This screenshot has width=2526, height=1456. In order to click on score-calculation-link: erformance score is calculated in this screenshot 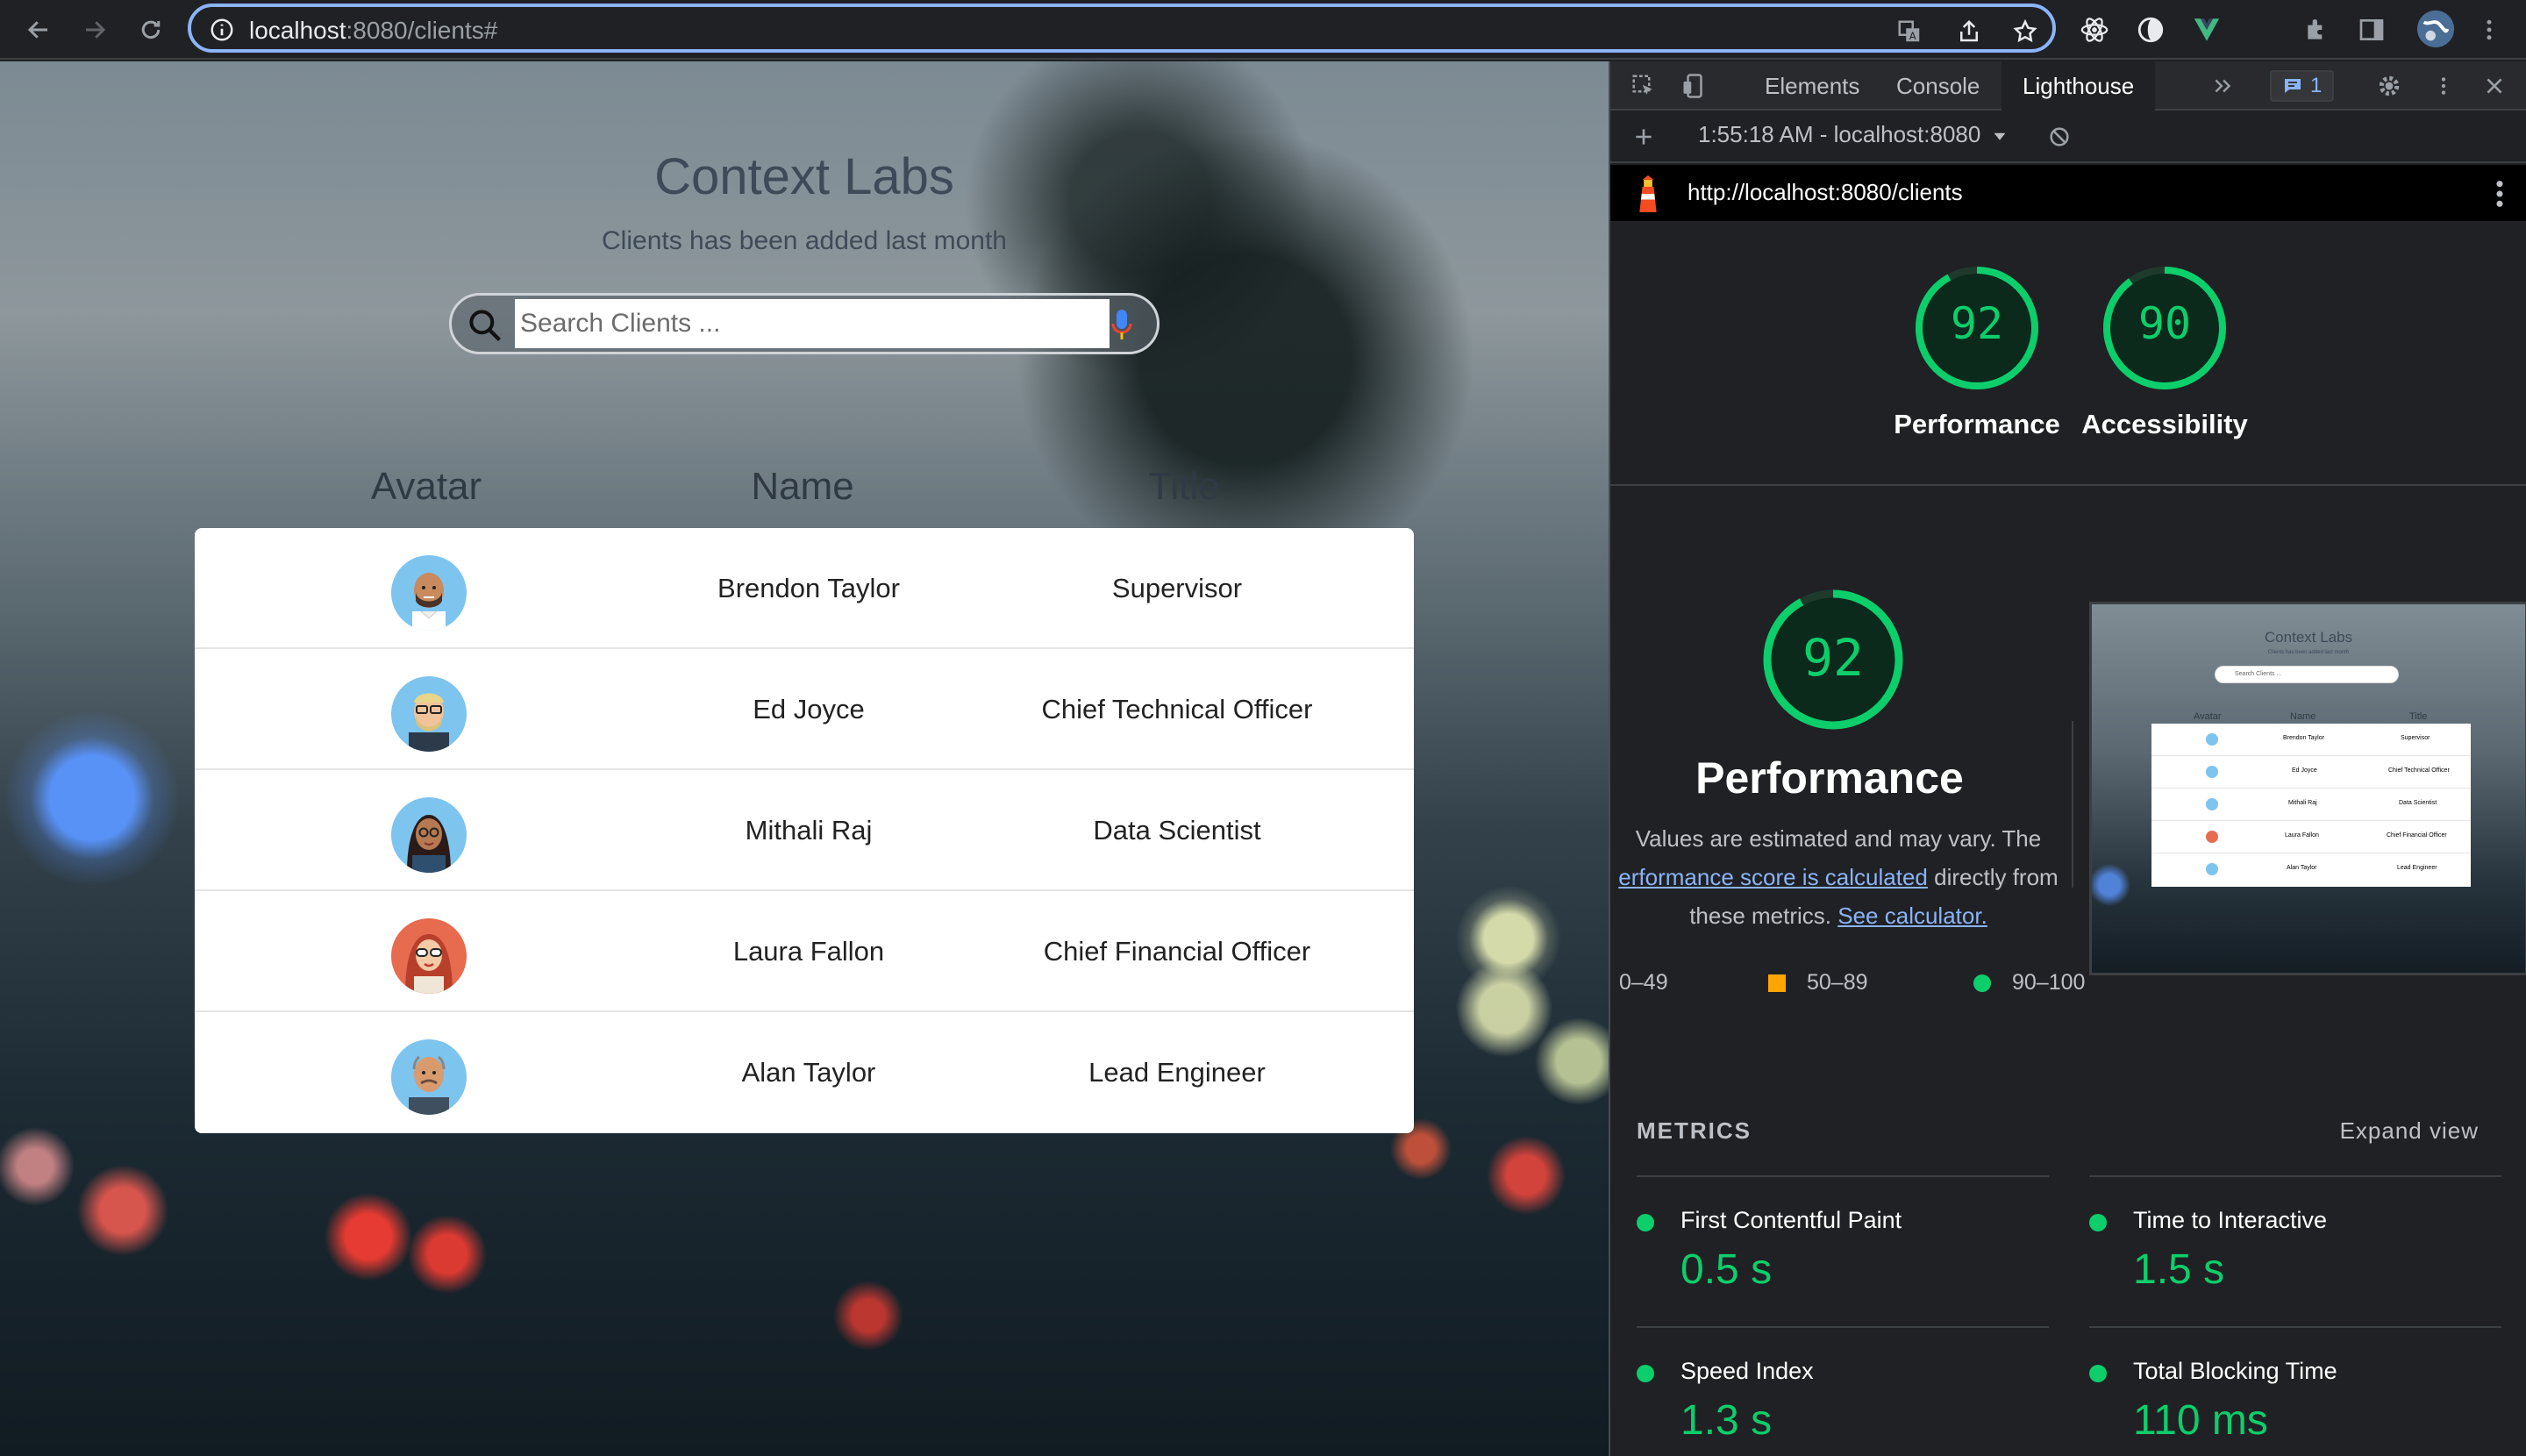, I will do `click(1773, 877)`.